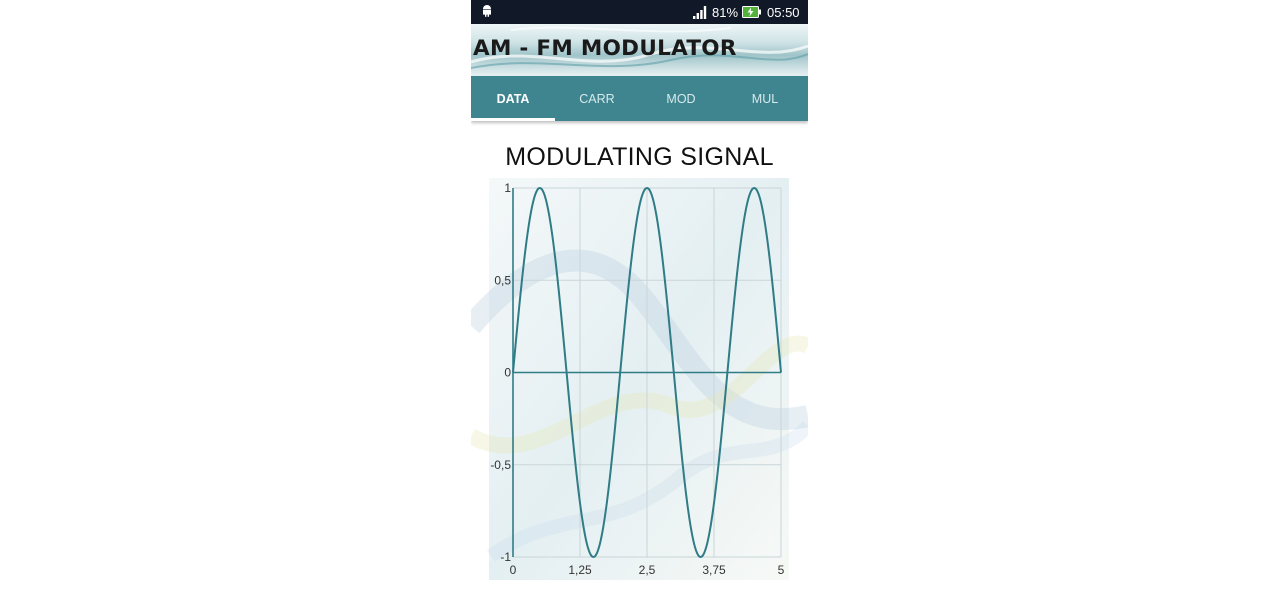  What do you see at coordinates (500, 465) in the screenshot?
I see `y-tick-label: -0,5` at bounding box center [500, 465].